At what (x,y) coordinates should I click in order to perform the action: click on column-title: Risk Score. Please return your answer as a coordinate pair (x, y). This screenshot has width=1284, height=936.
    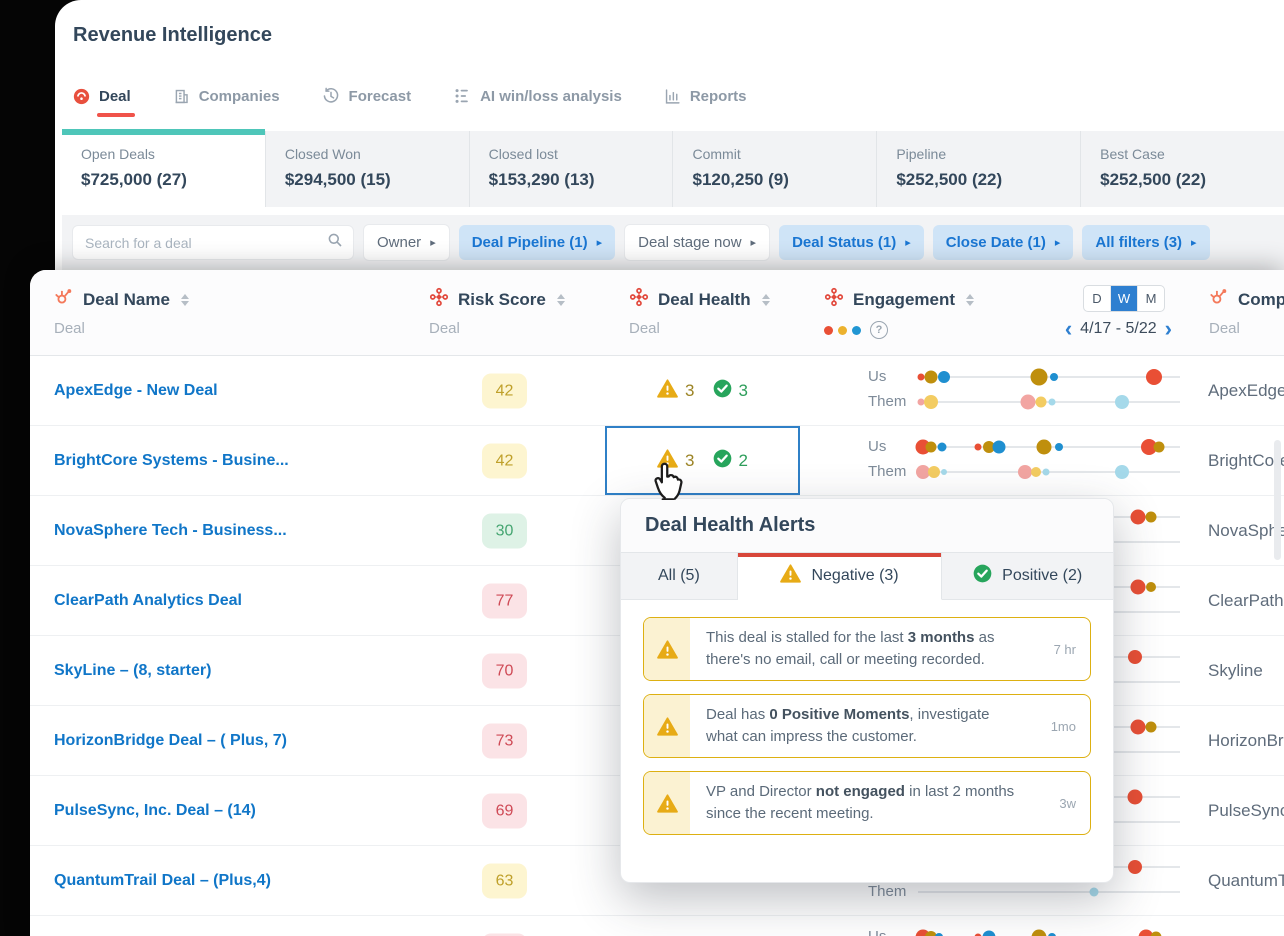
    Looking at the image, I should click on (517, 299).